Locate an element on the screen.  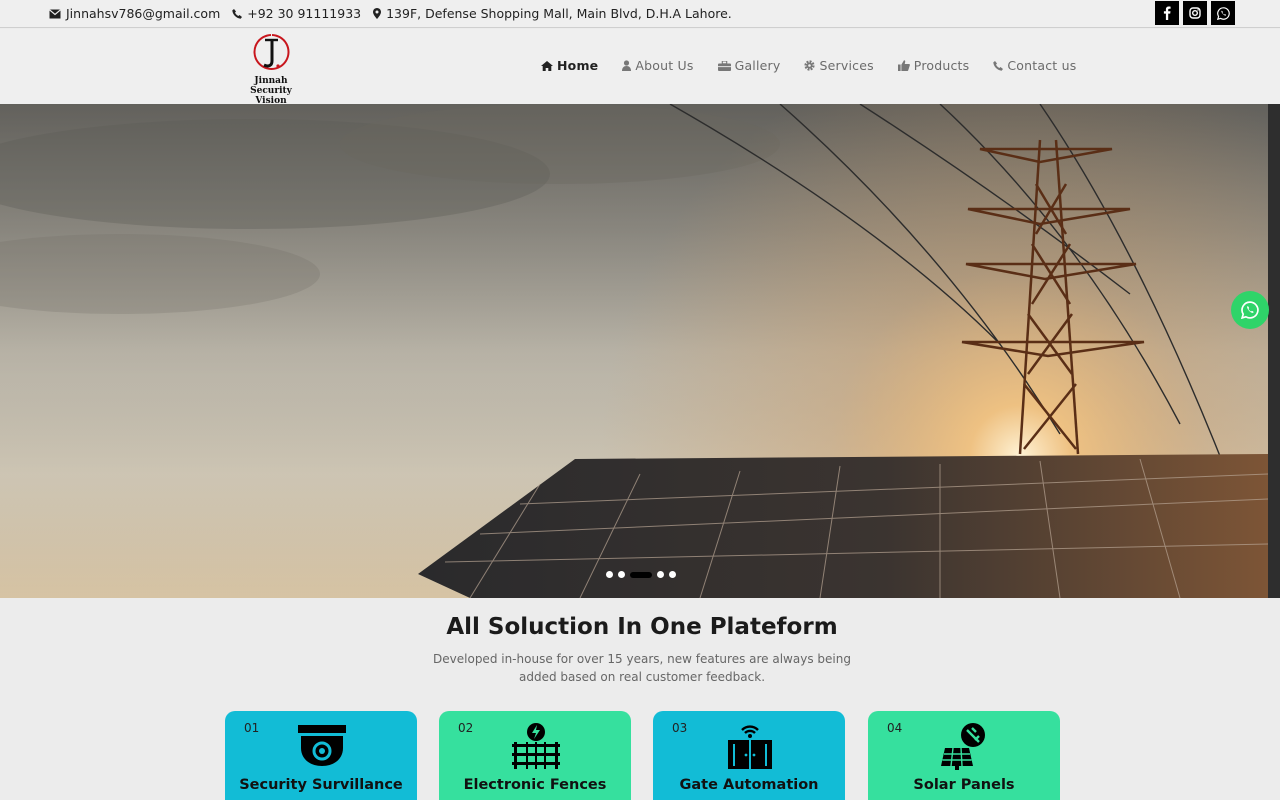
facebook-icon is located at coordinates (1167, 13).